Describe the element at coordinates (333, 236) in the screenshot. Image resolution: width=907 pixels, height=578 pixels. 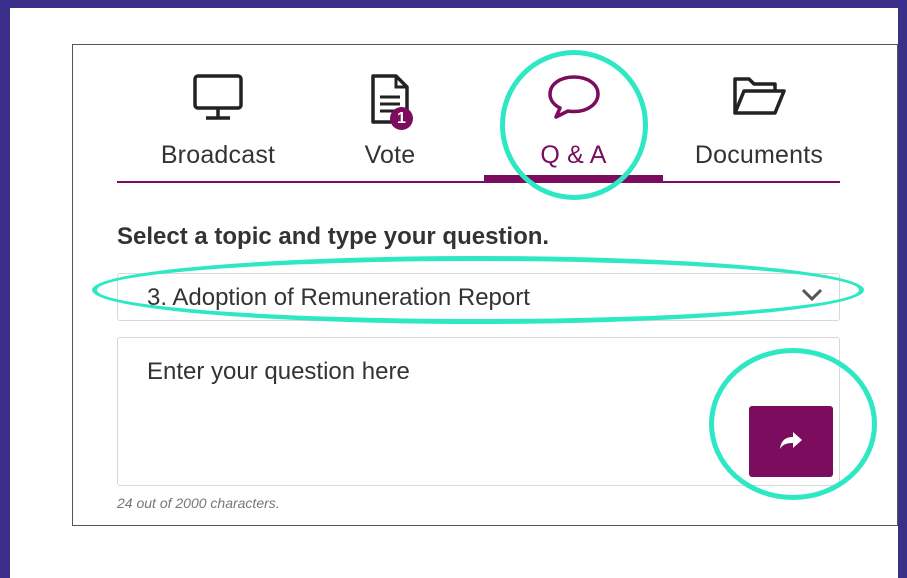
I see `qa-instruction: Select a topic and type your question.` at that location.